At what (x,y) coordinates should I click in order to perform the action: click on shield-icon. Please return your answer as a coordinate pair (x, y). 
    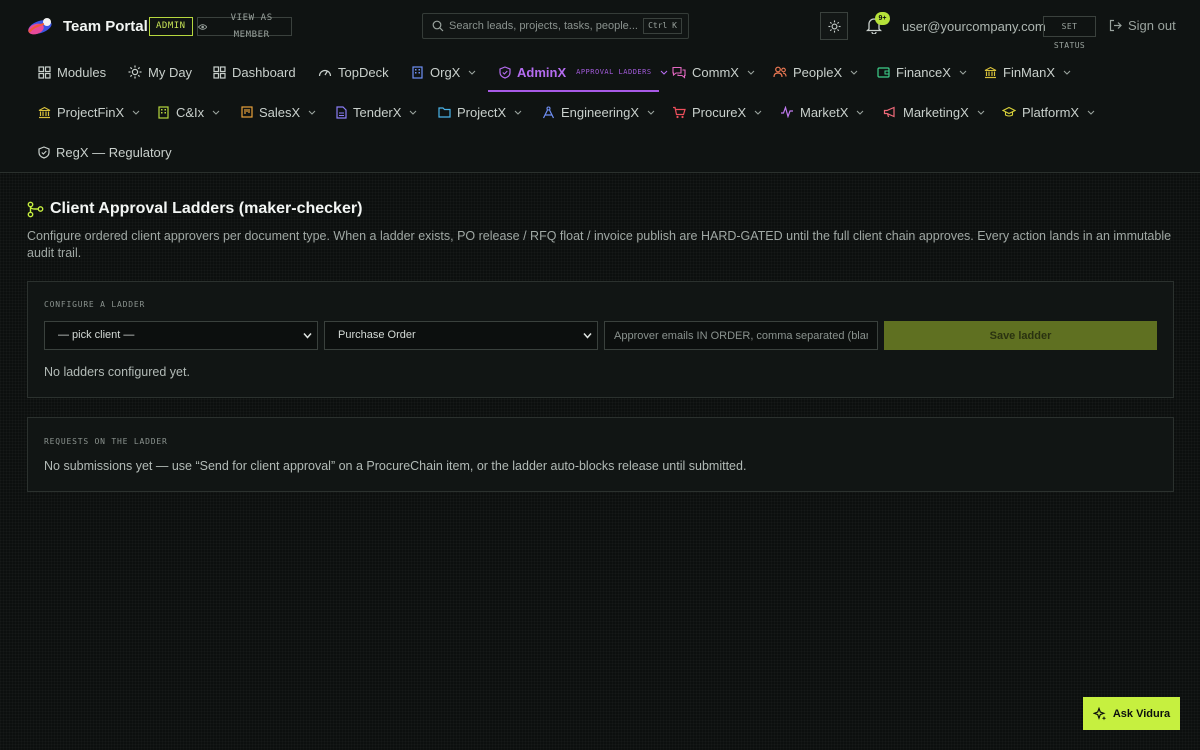
    Looking at the image, I should click on (505, 72).